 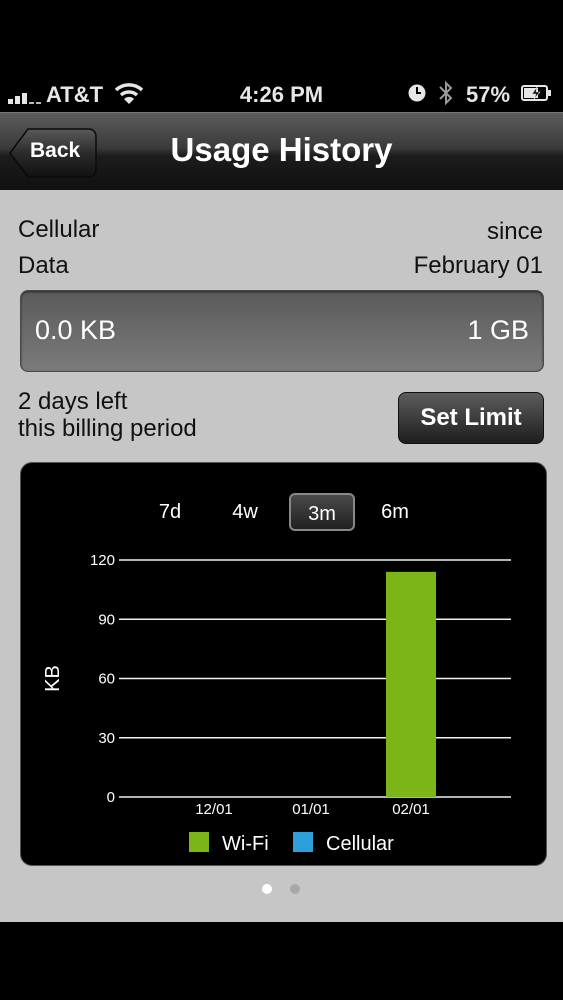 What do you see at coordinates (446, 93) in the screenshot?
I see `bluetooth-icon` at bounding box center [446, 93].